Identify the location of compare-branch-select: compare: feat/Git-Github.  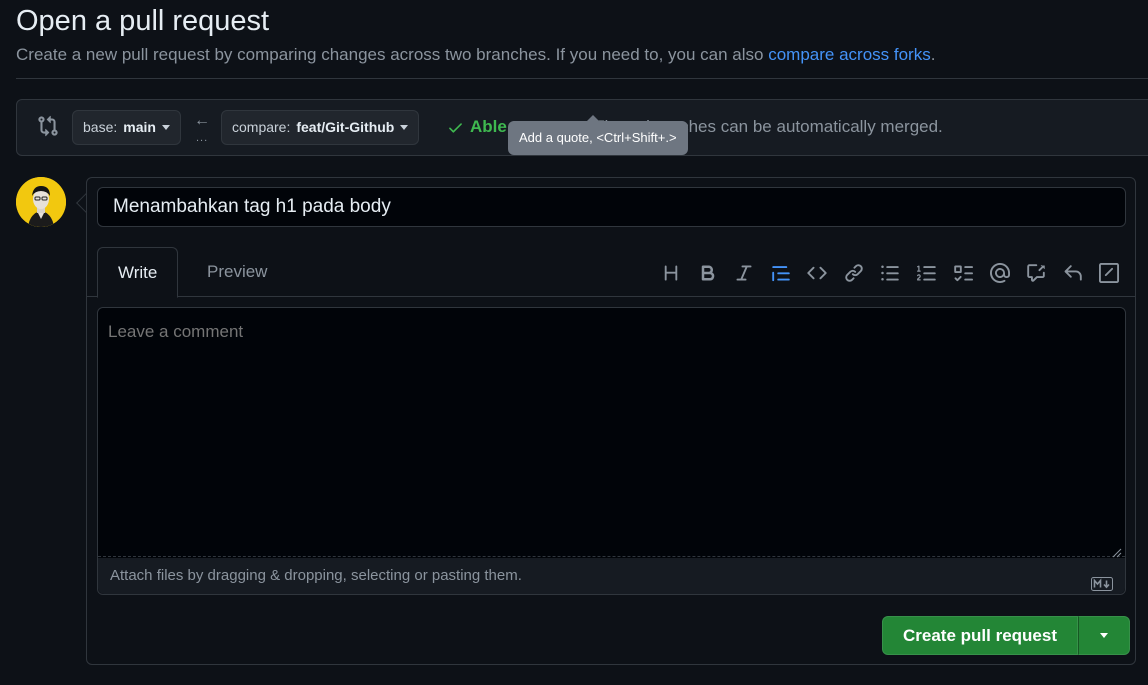
(320, 127).